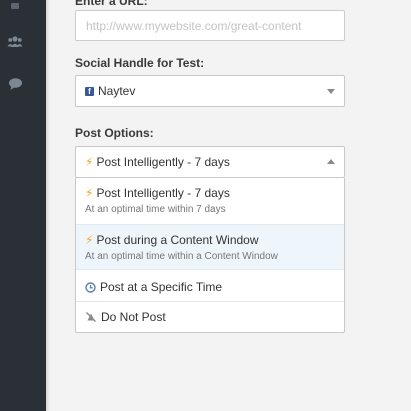 The width and height of the screenshot is (411, 411). Describe the element at coordinates (163, 162) in the screenshot. I see `post-options-value: Post Intelligently - 7 days` at that location.